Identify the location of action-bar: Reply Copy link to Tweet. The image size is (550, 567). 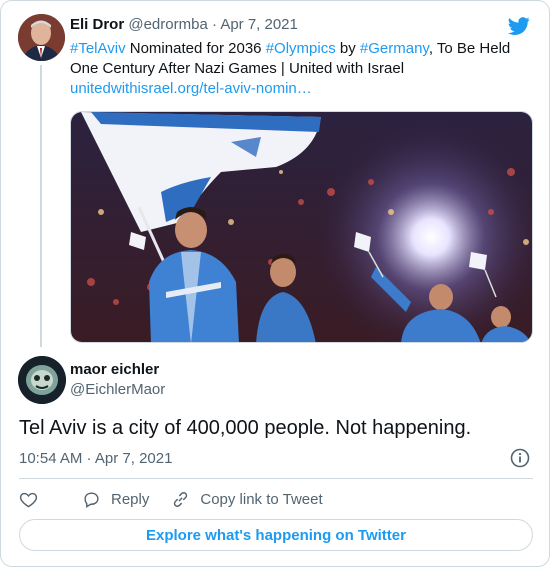
(182, 499).